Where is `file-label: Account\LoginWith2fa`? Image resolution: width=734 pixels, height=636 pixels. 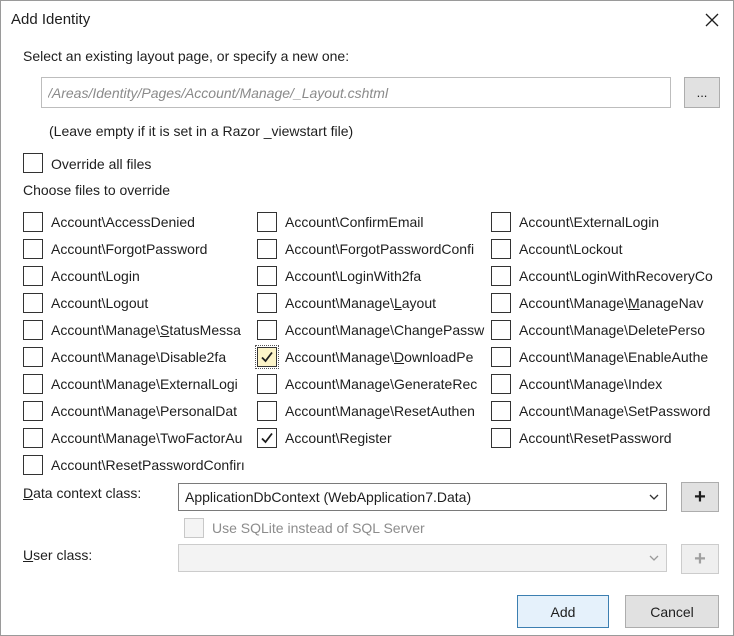
file-label: Account\LoginWith2fa is located at coordinates (387, 276).